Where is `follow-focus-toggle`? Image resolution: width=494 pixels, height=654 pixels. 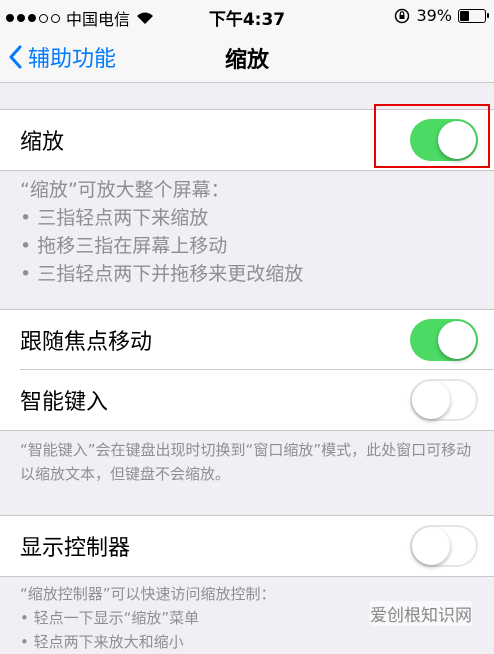
follow-focus-toggle is located at coordinates (444, 340).